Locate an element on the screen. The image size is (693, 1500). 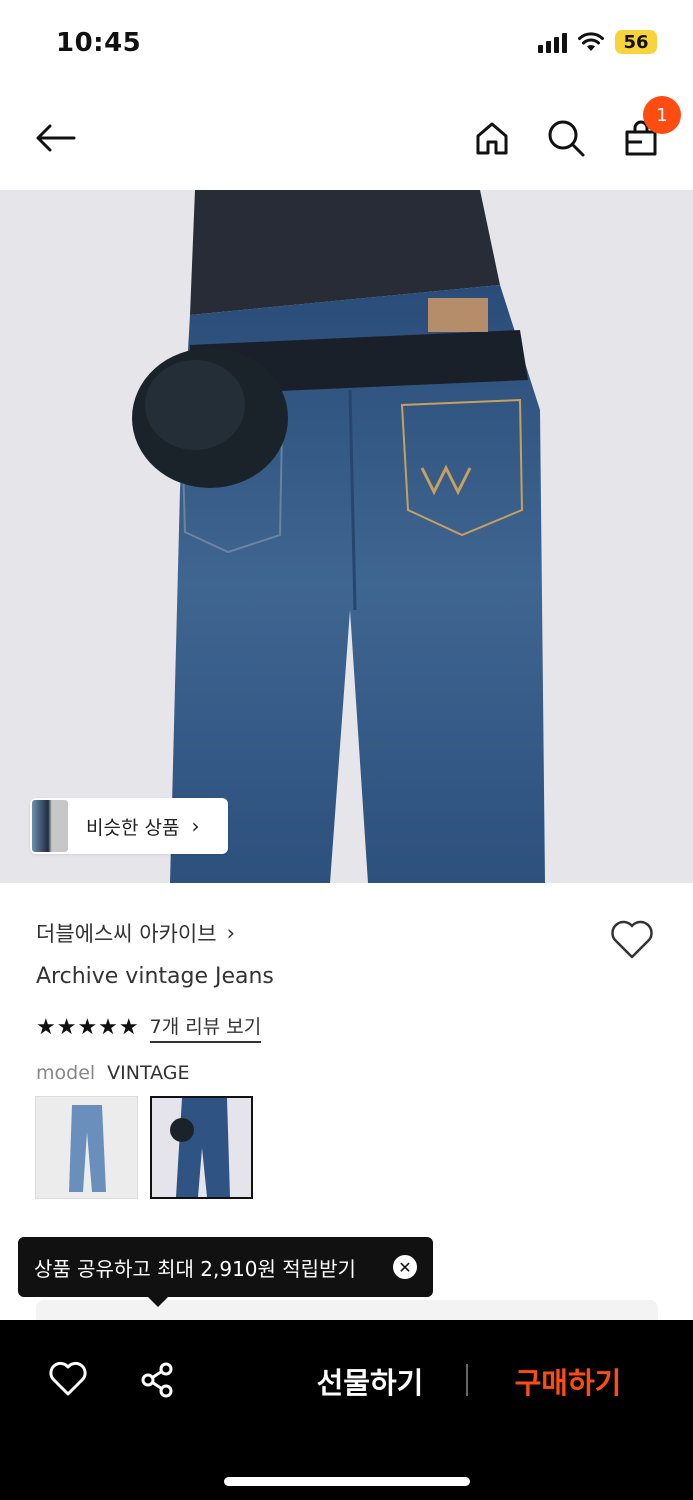
product-name: Archive vintage Jeans is located at coordinates (155, 976).